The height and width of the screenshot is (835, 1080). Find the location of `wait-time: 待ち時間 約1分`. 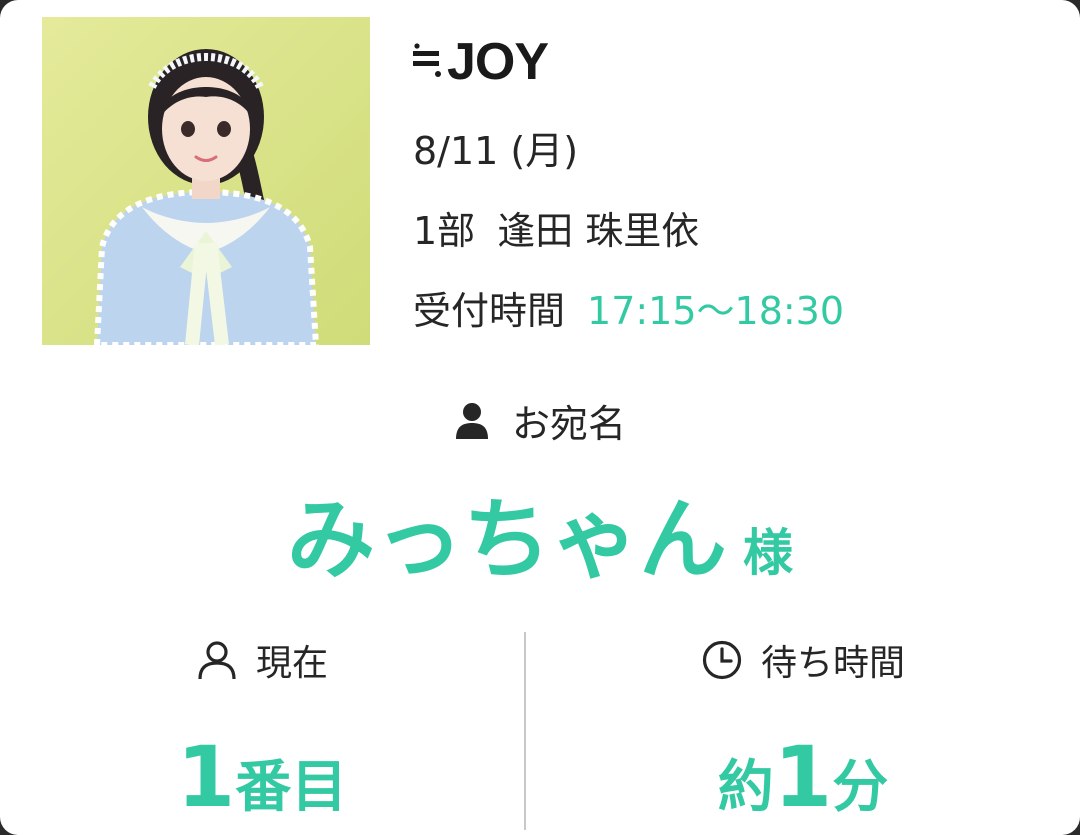

wait-time: 待ち時間 約1分 is located at coordinates (803, 735).